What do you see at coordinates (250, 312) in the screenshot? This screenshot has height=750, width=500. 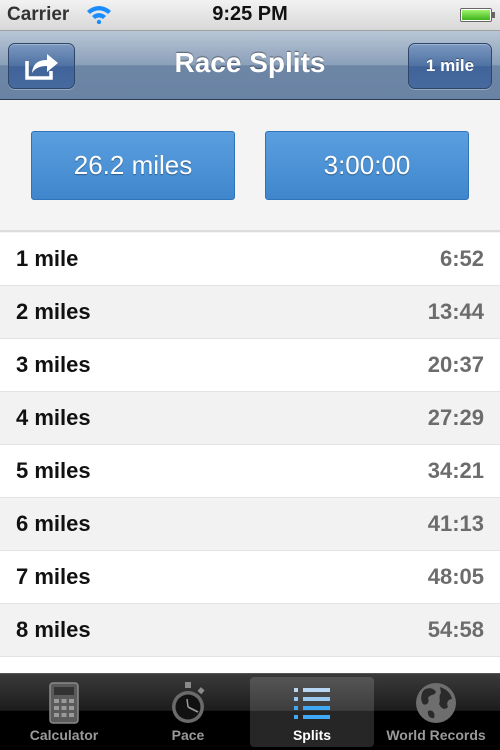 I see `split-row: 2 miles 13:44` at bounding box center [250, 312].